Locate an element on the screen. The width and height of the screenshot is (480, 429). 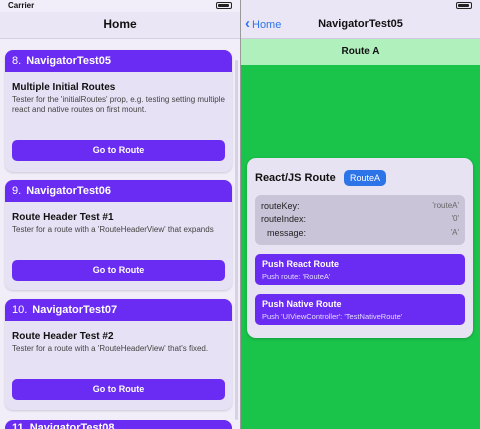
card-header: 9. NavigatorTest06 is located at coordinates (118, 191).